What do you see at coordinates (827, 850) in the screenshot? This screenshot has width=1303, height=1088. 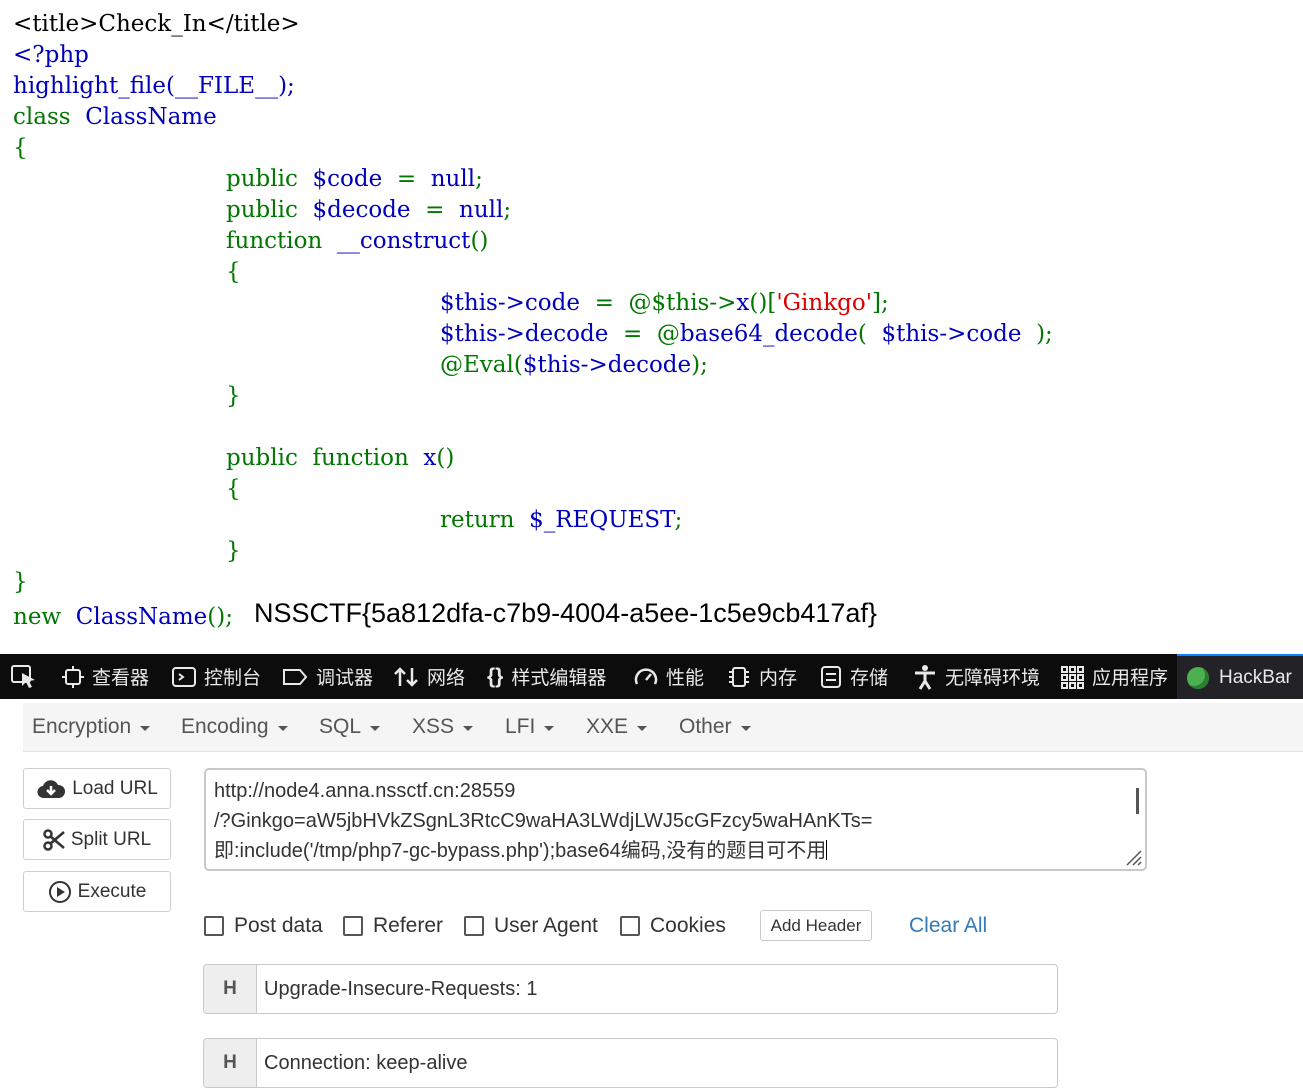 I see `text-cursor` at bounding box center [827, 850].